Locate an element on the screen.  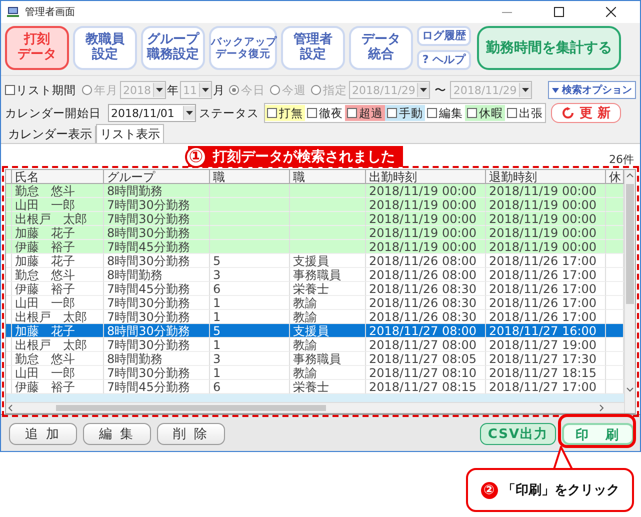
checkbox-label: リスト期間 is located at coordinates (46, 90).